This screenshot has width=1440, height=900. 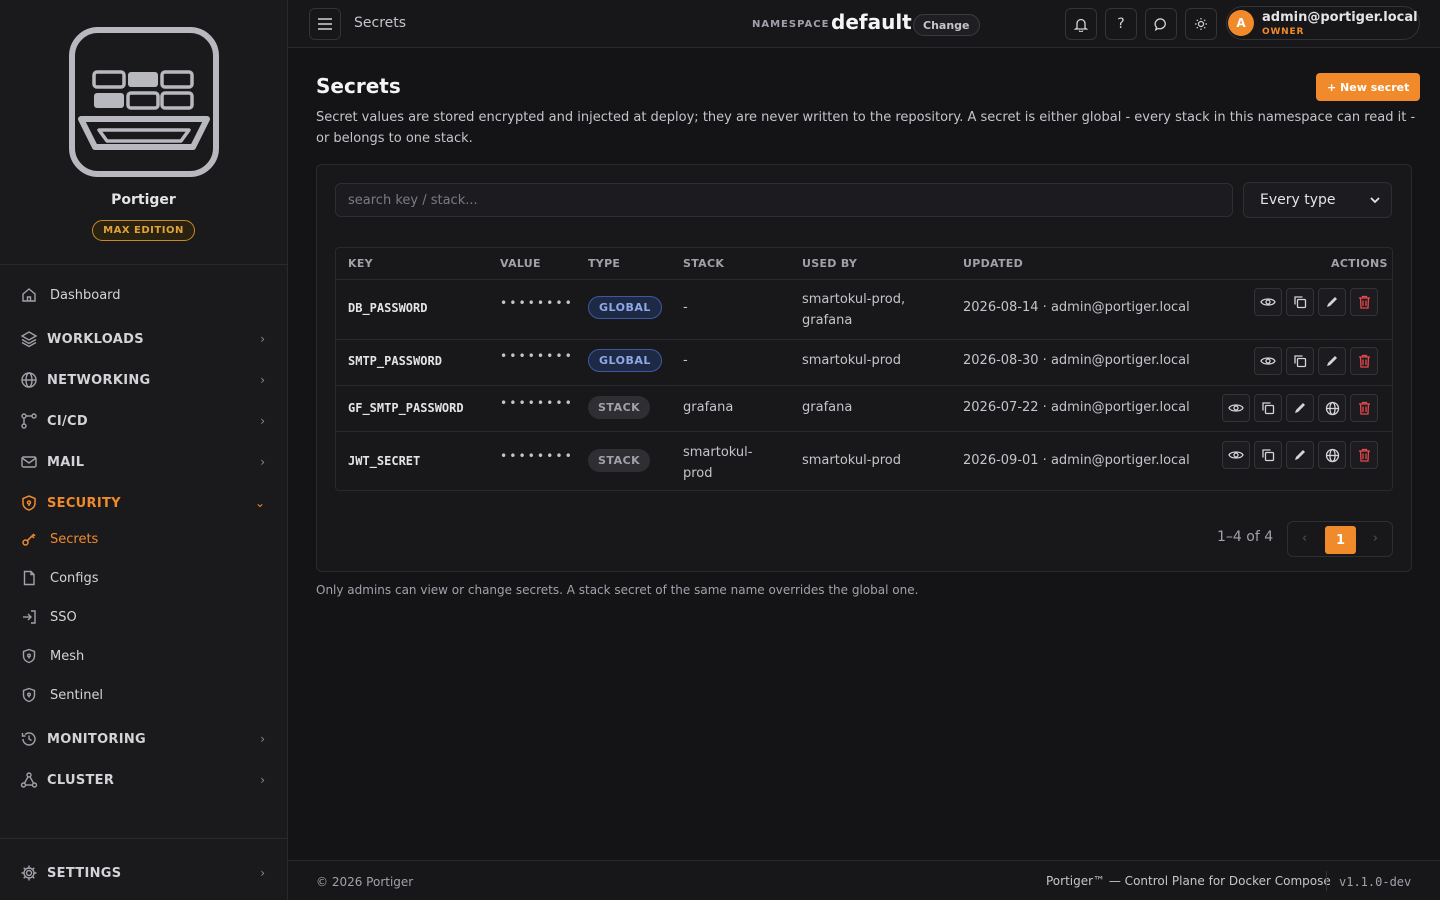 What do you see at coordinates (143, 503) in the screenshot?
I see `sidebar-item-security: SECURITY ⌄` at bounding box center [143, 503].